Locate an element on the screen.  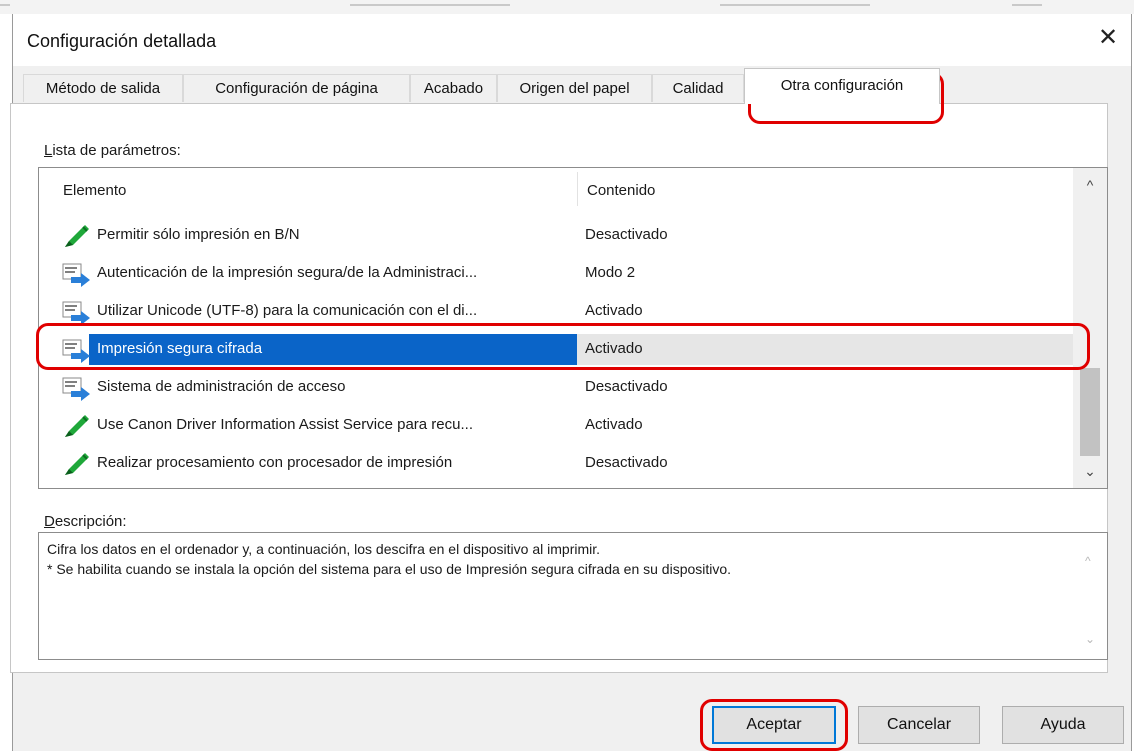
label-text: escripción: is located at coordinates (90, 521).